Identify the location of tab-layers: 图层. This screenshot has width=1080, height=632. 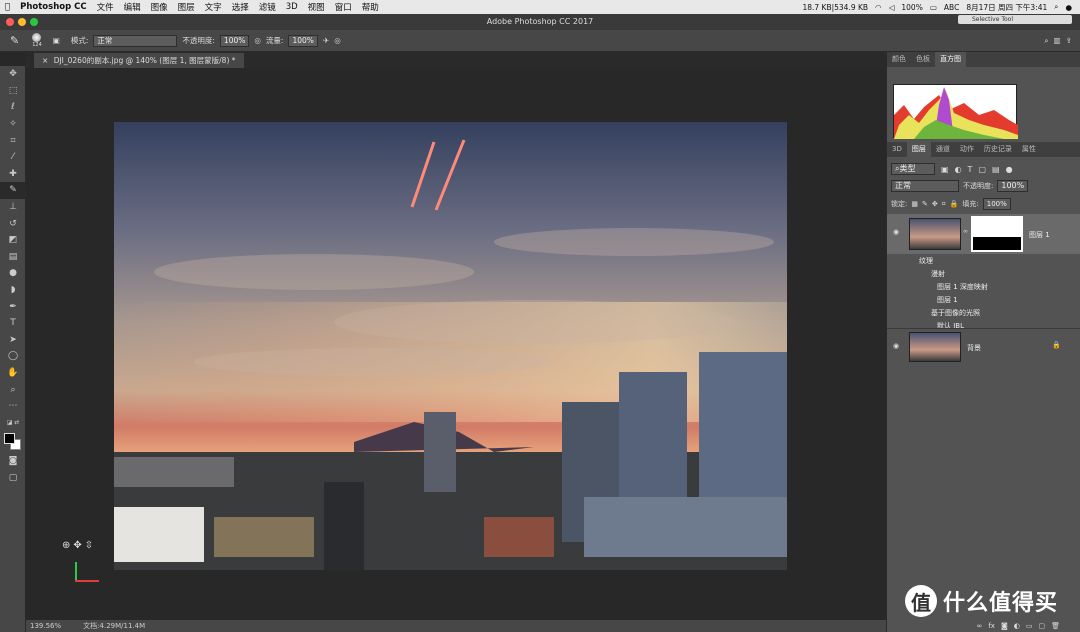
(918, 149).